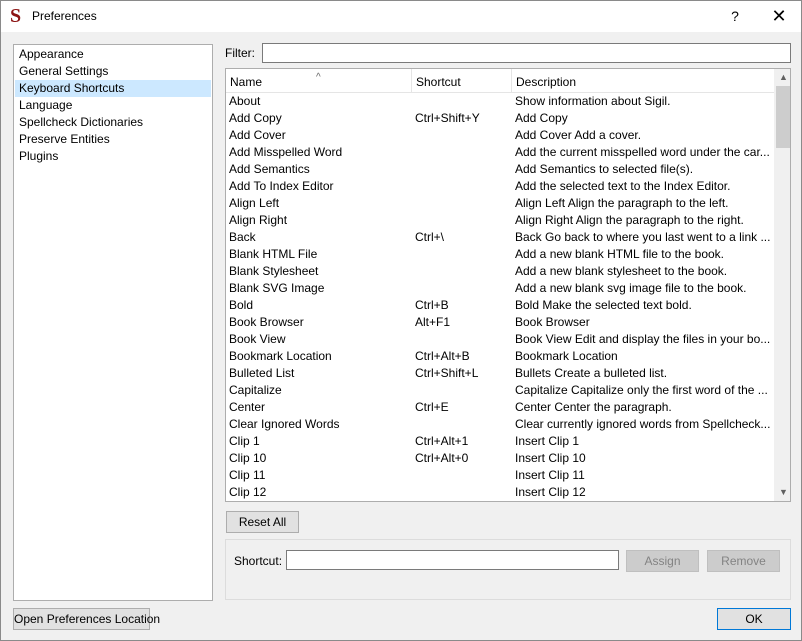  Describe the element at coordinates (269, 169) in the screenshot. I see `cell-name: Add Semantics` at that location.